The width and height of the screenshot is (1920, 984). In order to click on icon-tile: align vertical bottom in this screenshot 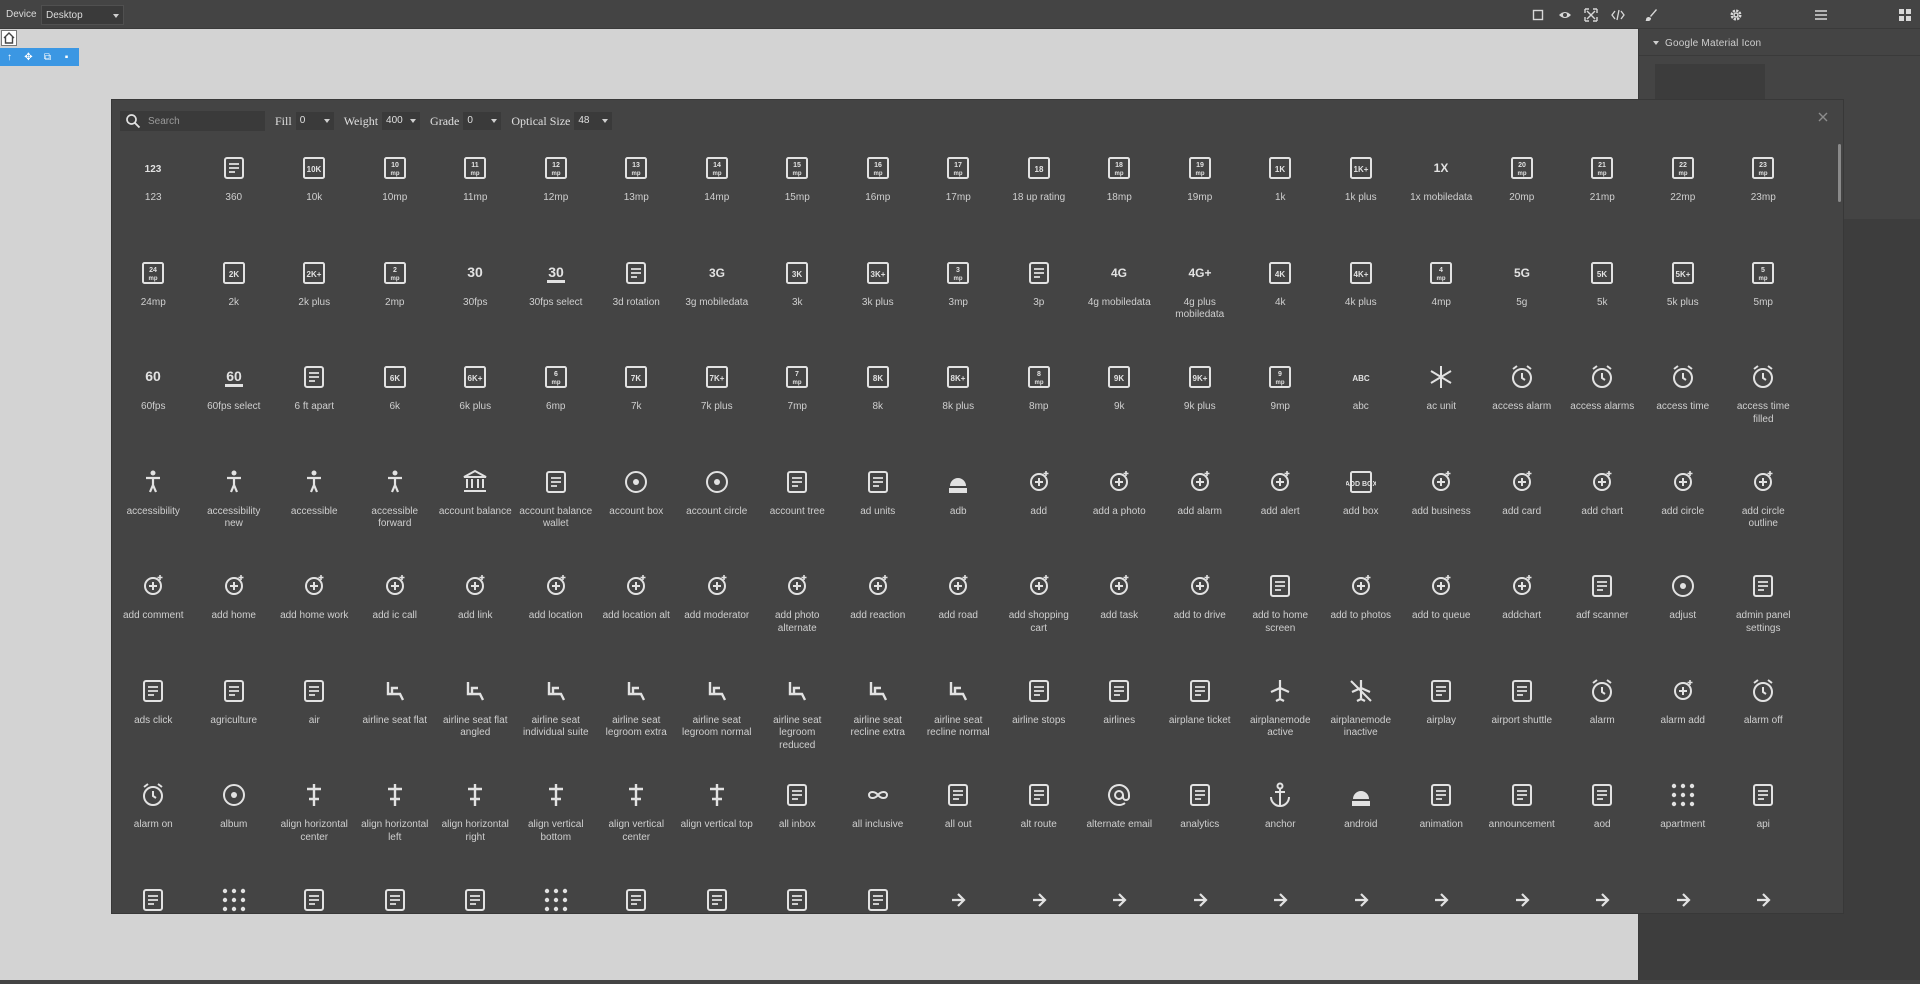, I will do `click(556, 819)`.